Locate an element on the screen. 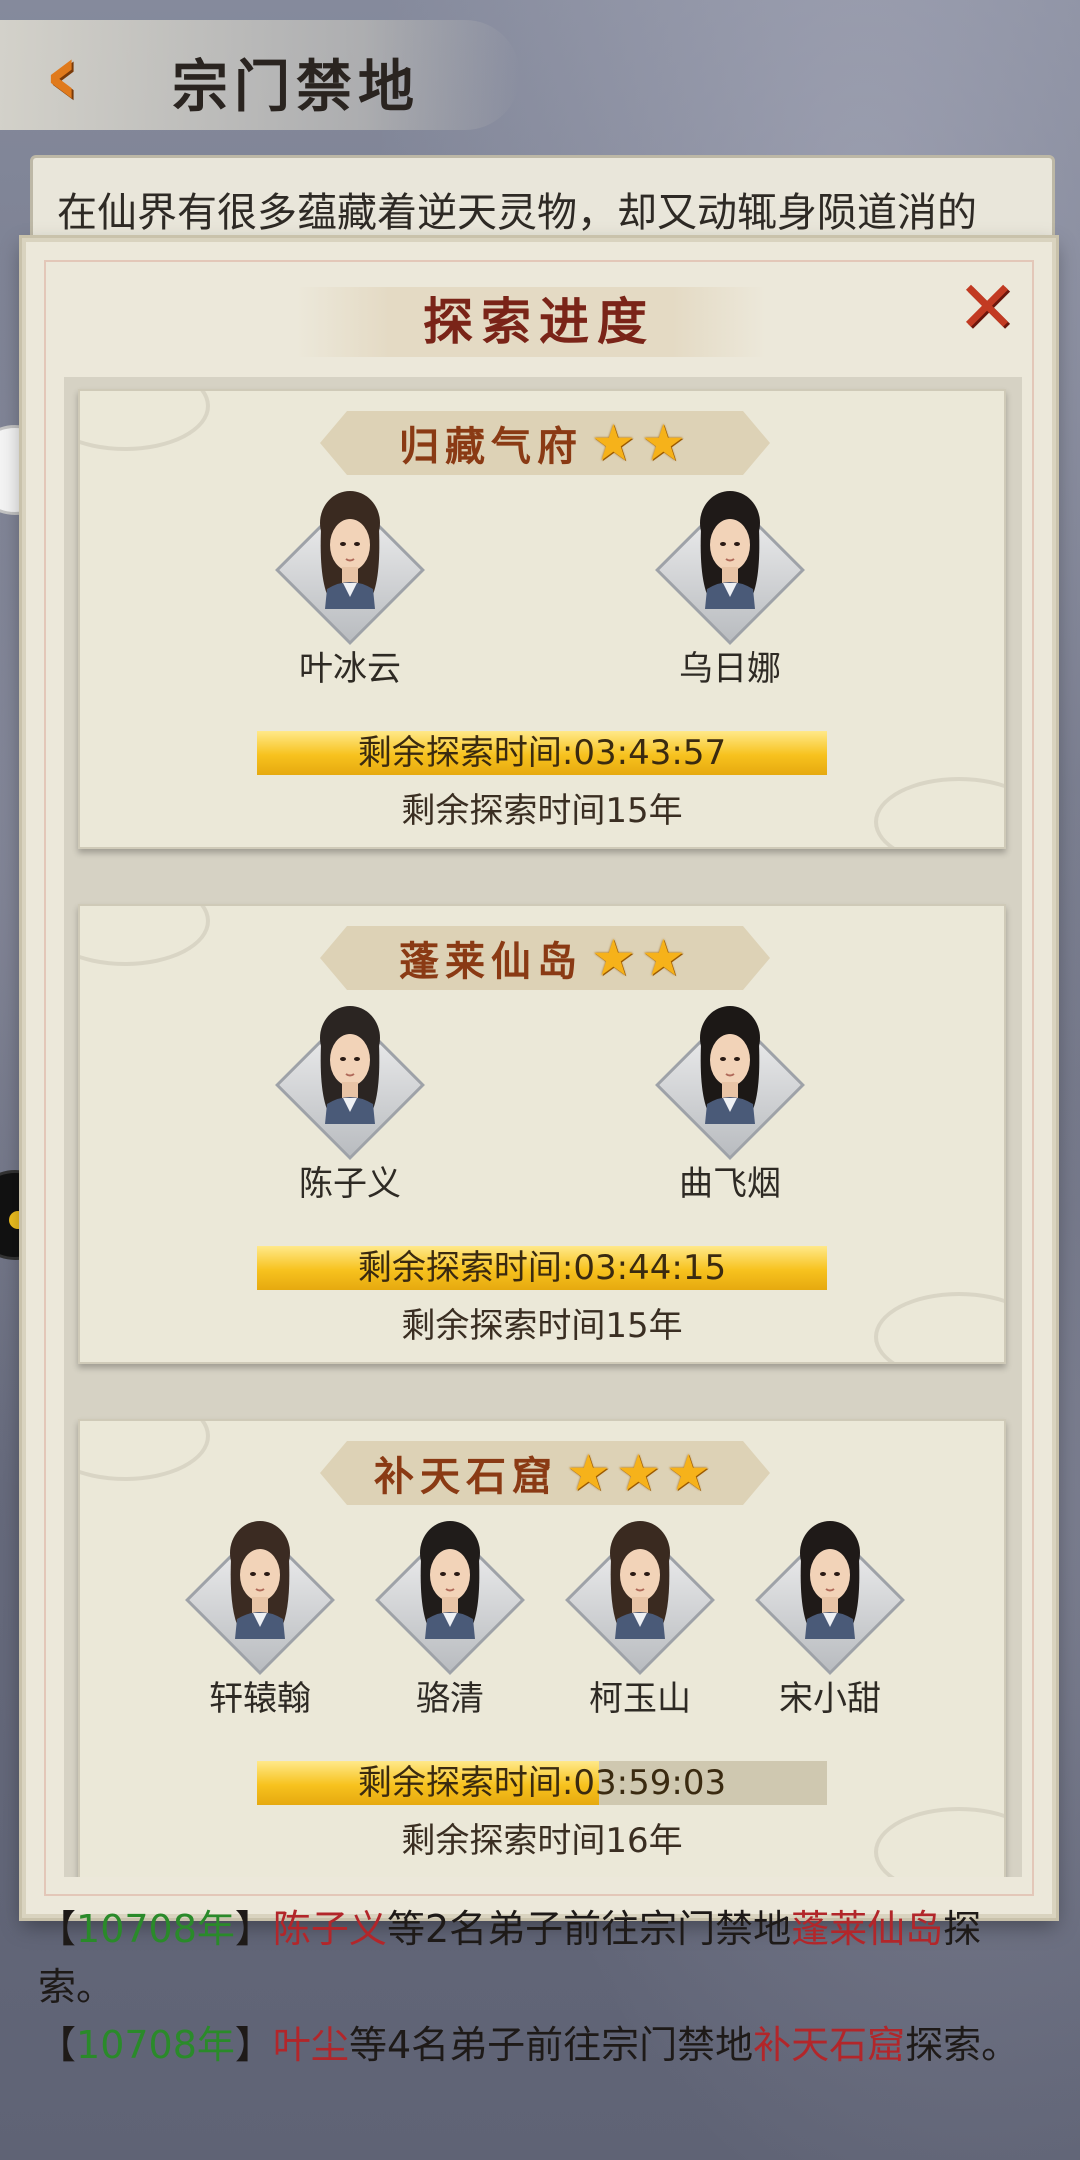  disciple-name: 曲飞烟 is located at coordinates (730, 1184).